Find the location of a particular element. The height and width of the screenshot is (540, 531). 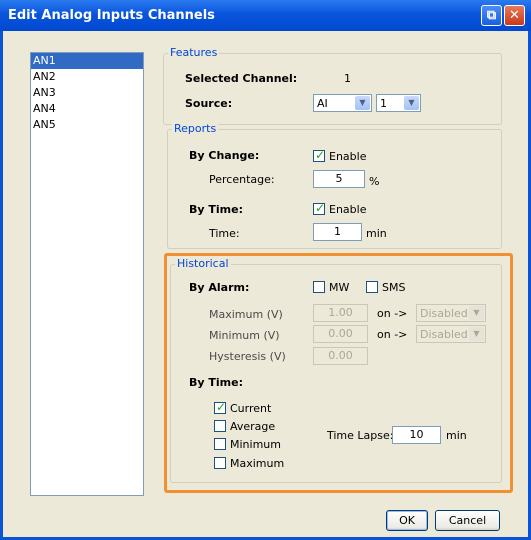

time-input: 1 is located at coordinates (337, 232).